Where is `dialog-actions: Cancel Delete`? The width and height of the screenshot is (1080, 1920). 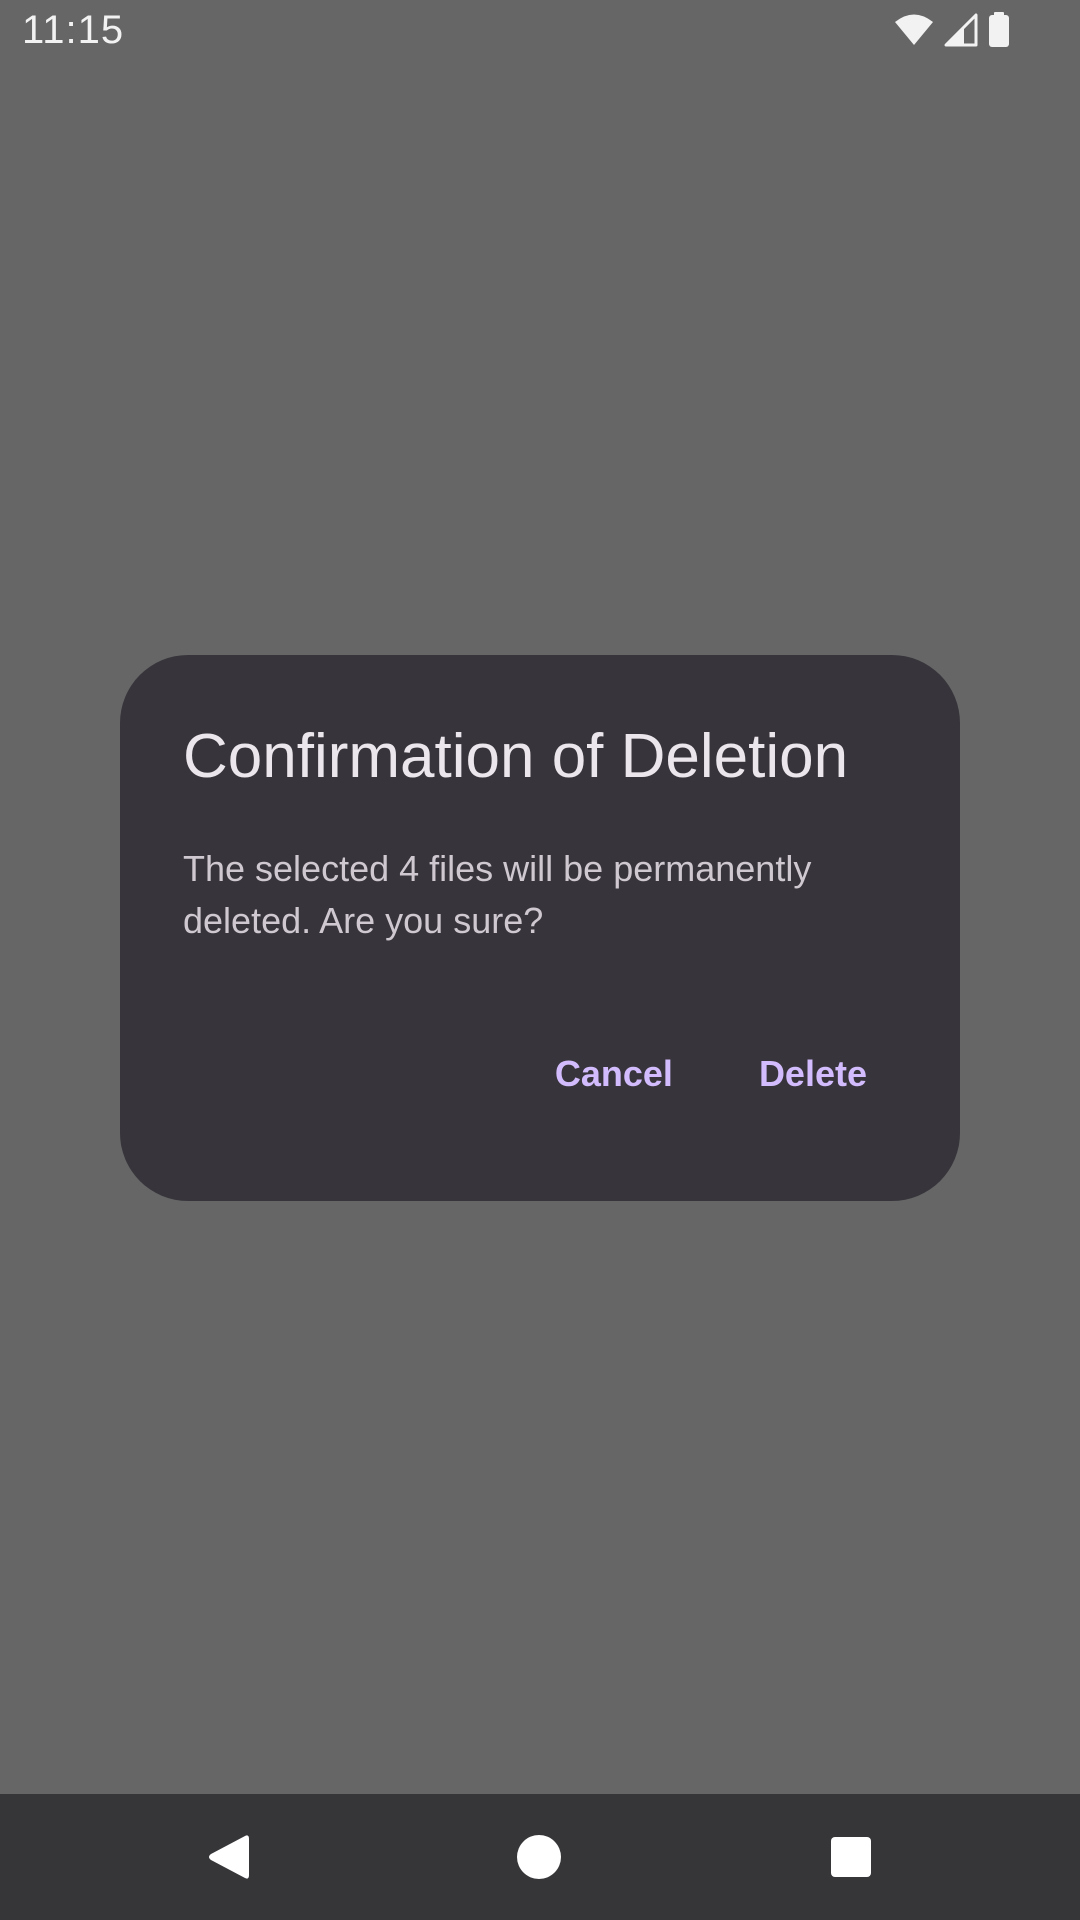 dialog-actions: Cancel Delete is located at coordinates (711, 1074).